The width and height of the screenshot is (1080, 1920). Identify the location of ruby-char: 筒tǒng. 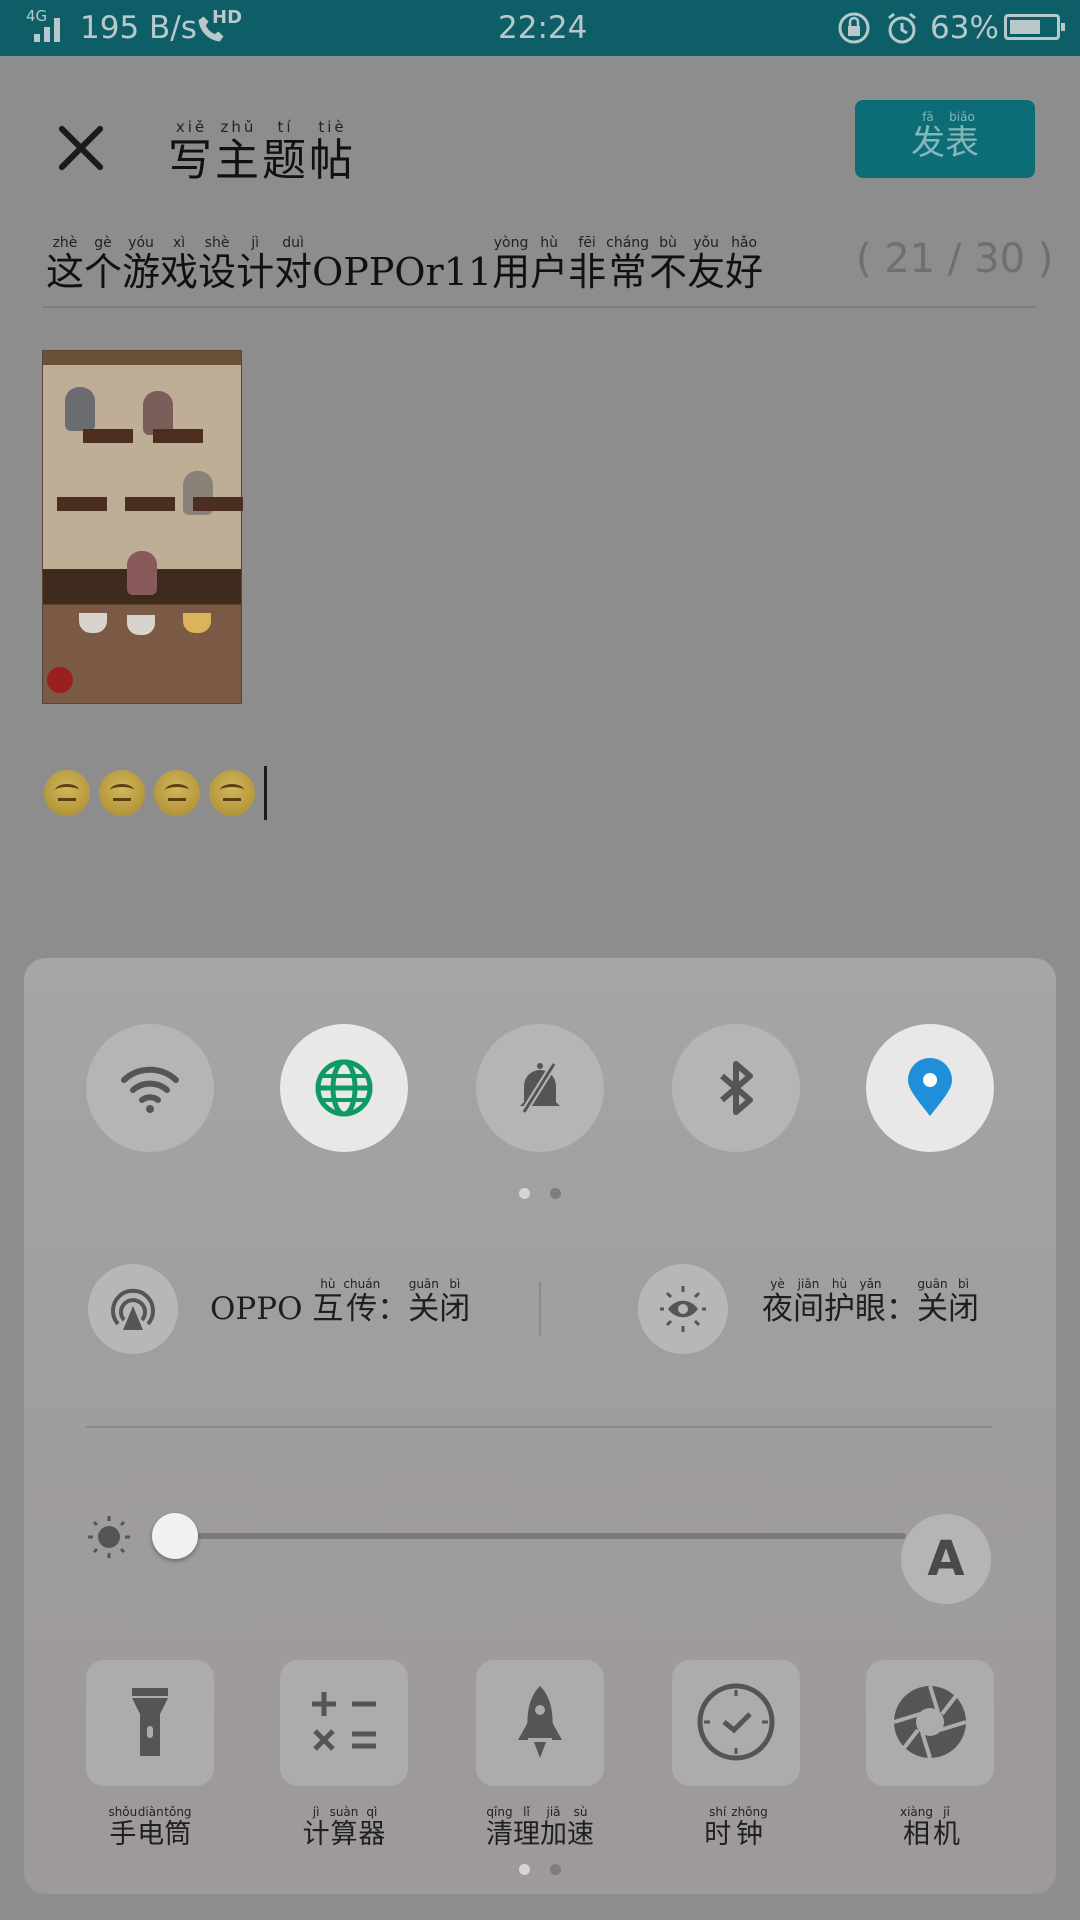
(178, 1827).